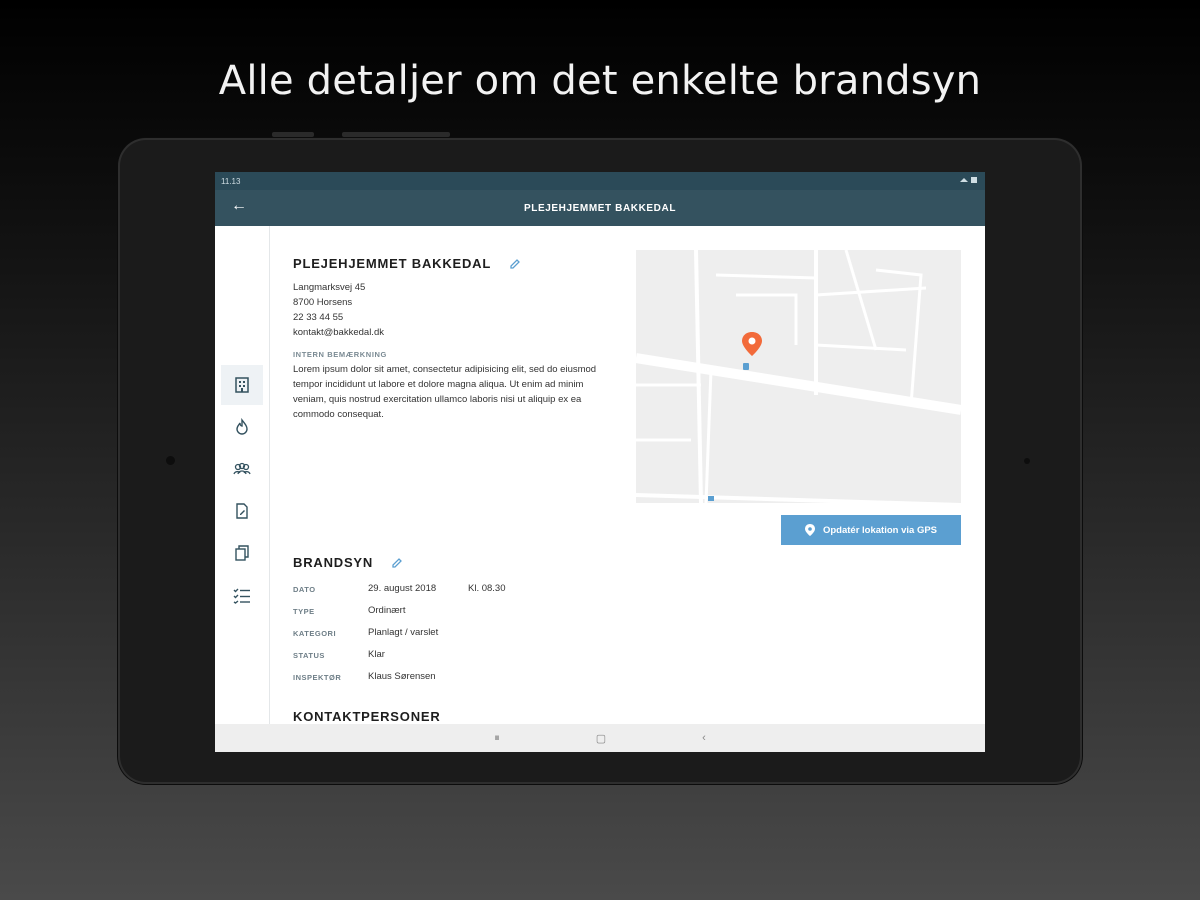 The image size is (1200, 900). I want to click on time-value: Kl. 08.30, so click(487, 588).